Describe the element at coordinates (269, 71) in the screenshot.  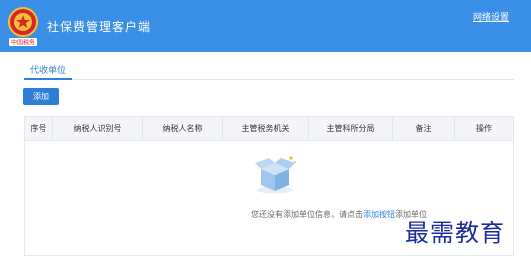
I see `tab-bar: 代收单位` at that location.